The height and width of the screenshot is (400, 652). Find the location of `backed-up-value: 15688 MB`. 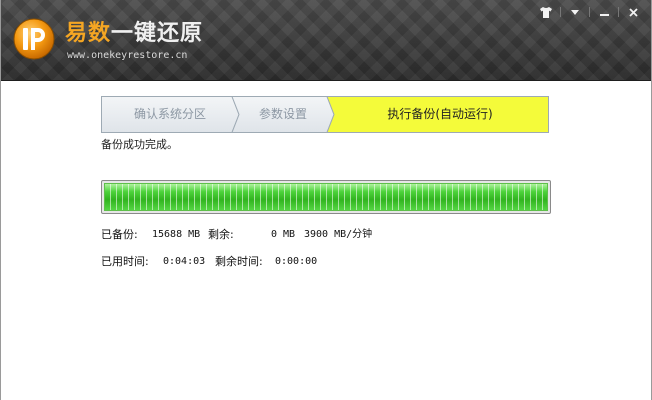

backed-up-value: 15688 MB is located at coordinates (176, 234).